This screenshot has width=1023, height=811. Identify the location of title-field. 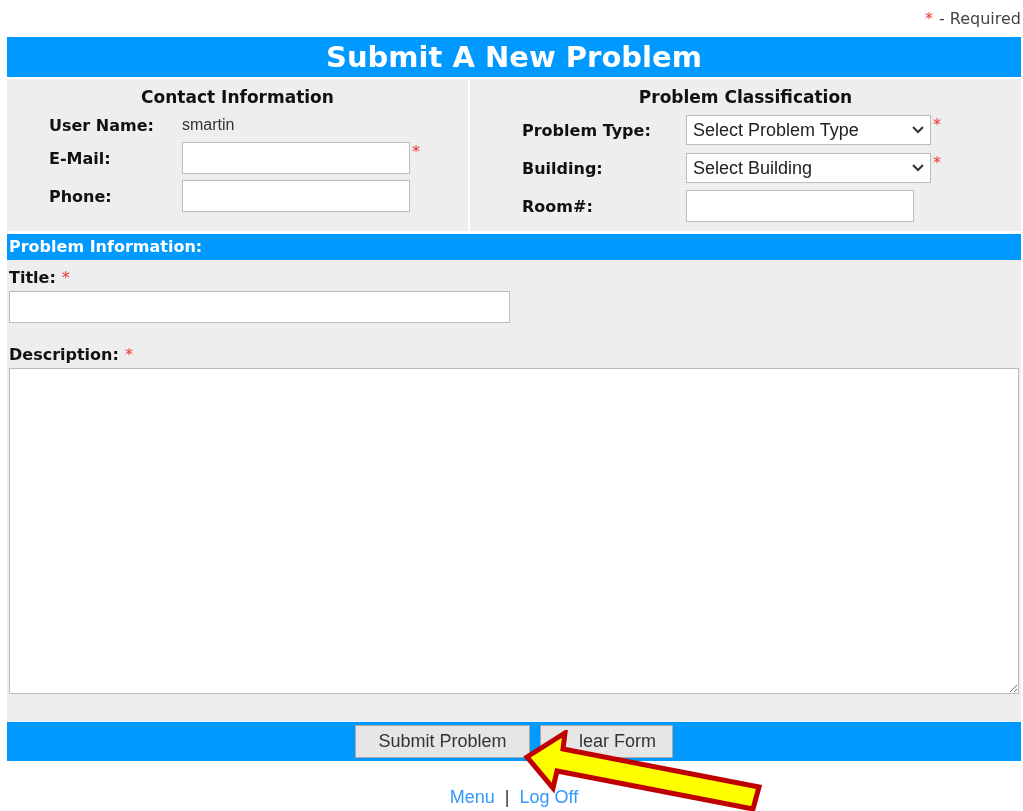
(259, 307).